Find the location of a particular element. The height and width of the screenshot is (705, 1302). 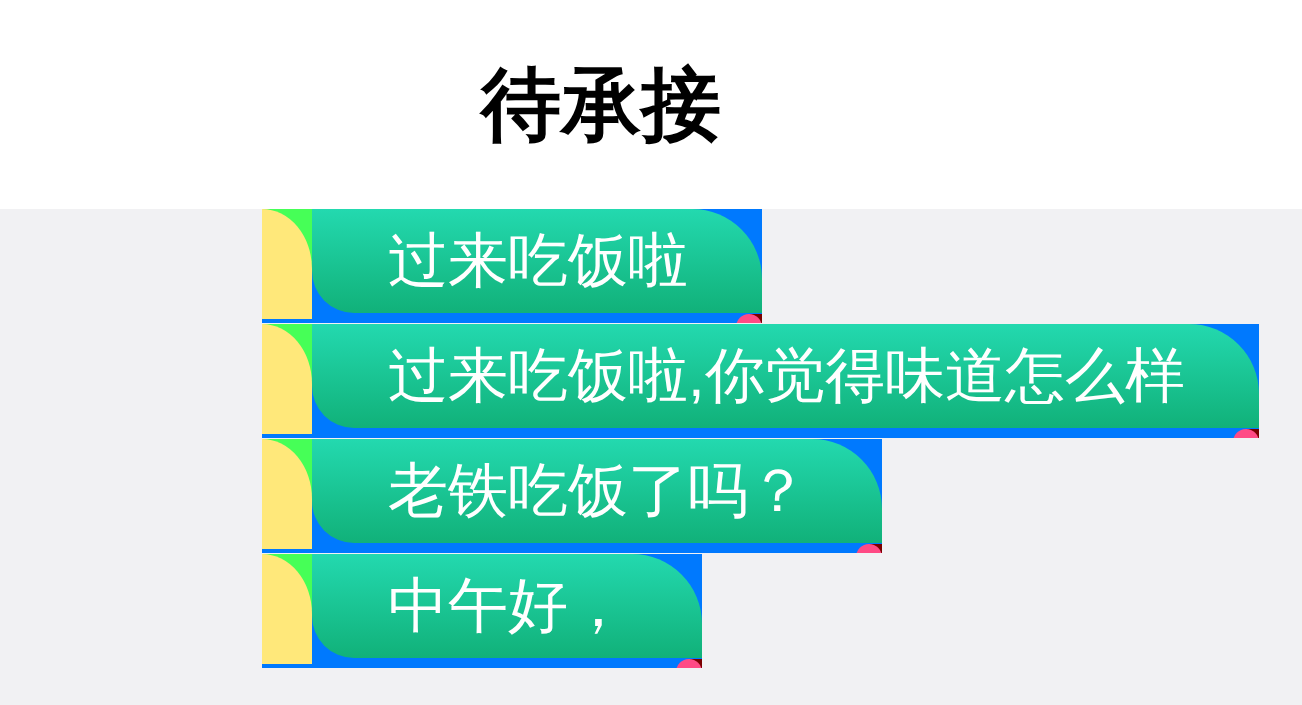

message-text: 过来吃饭啦,你觉得味道怎么样 is located at coordinates (786, 376).